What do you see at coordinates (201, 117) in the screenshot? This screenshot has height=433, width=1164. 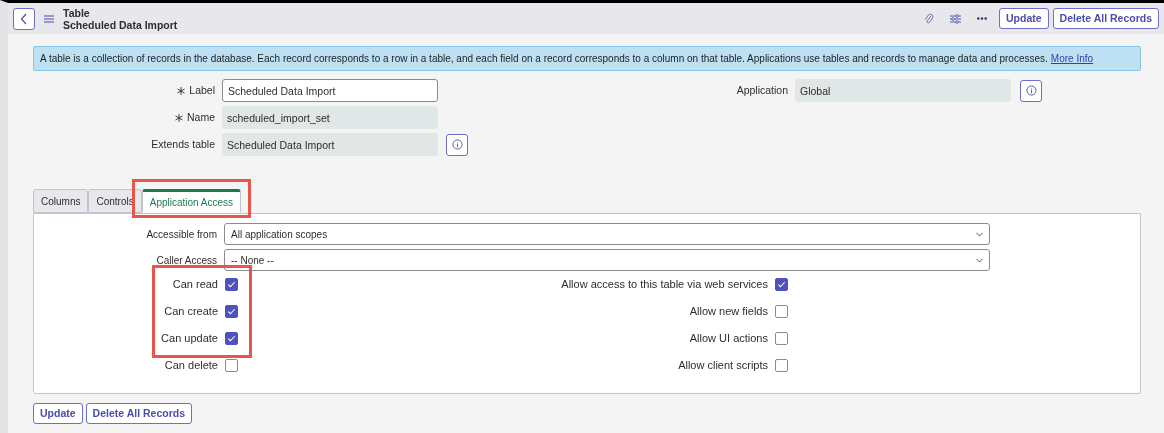 I see `field-label: Name` at bounding box center [201, 117].